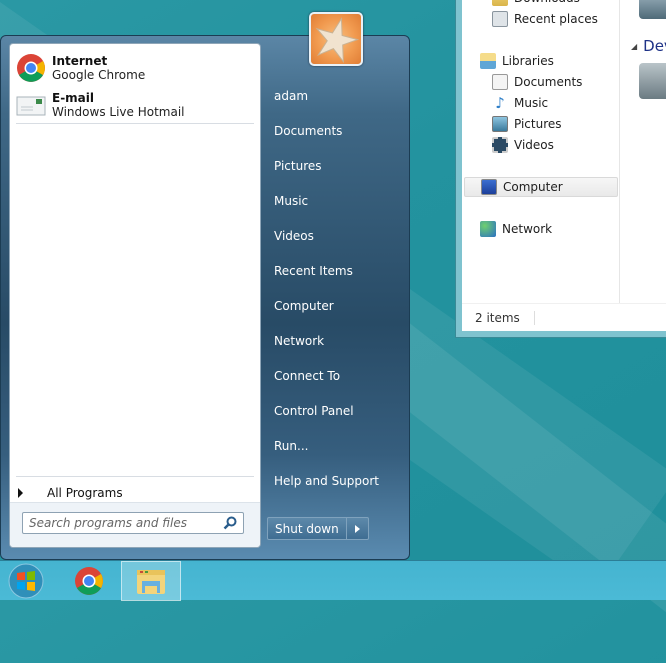 This screenshot has width=666, height=663. I want to click on right-item-user: adam, so click(291, 96).